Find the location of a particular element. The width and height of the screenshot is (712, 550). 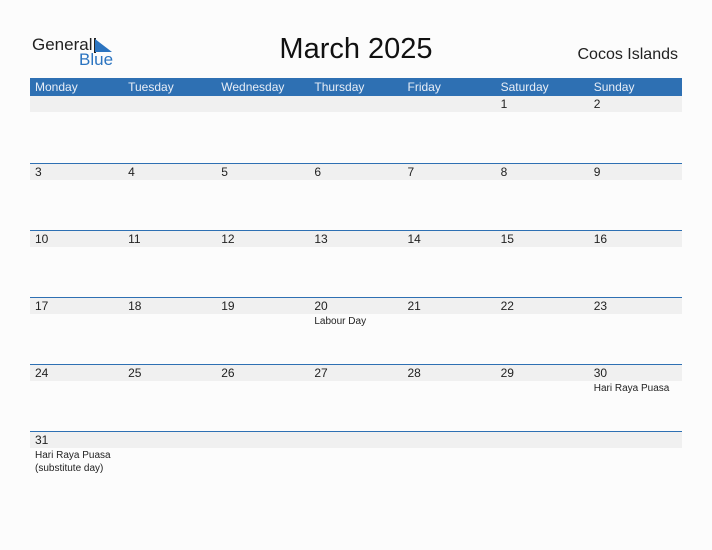

week-row: 17 18 19 20 Labour Day 21 22 23 is located at coordinates (356, 330).